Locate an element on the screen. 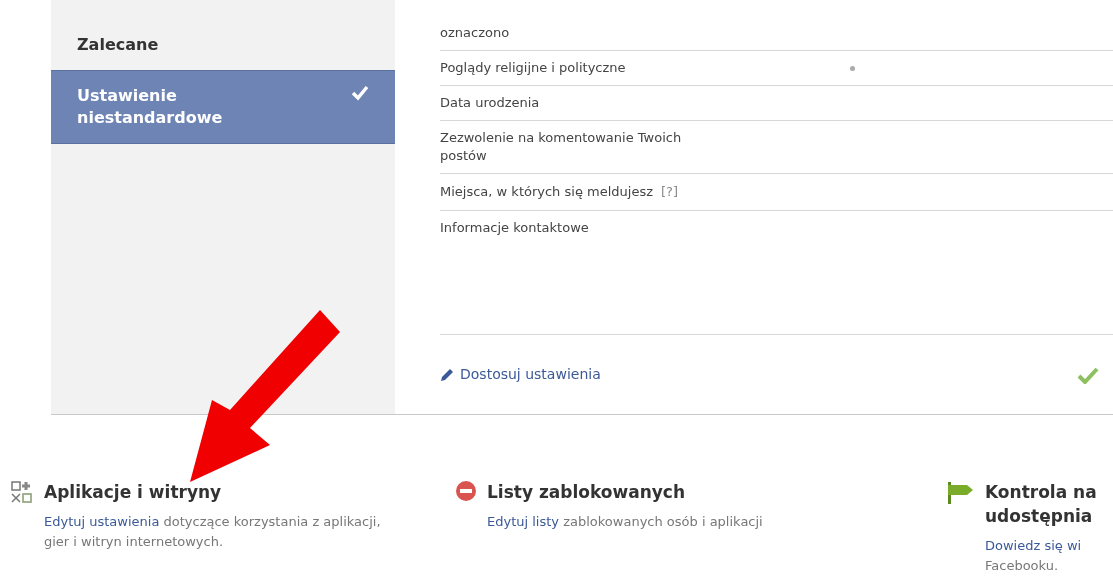  apps-icon is located at coordinates (22, 492).